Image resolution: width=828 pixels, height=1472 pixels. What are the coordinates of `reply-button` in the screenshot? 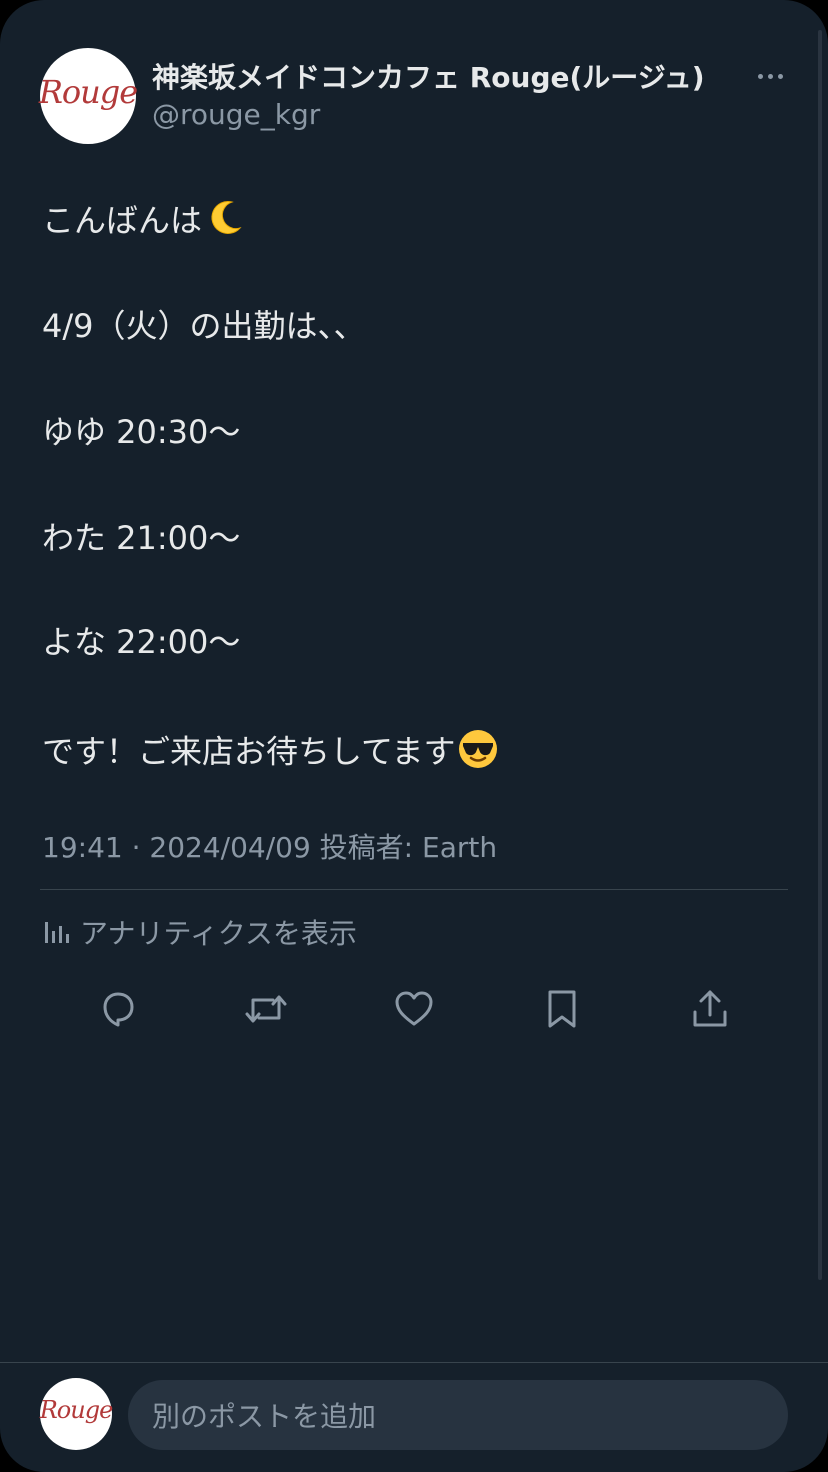 It's located at (118, 1009).